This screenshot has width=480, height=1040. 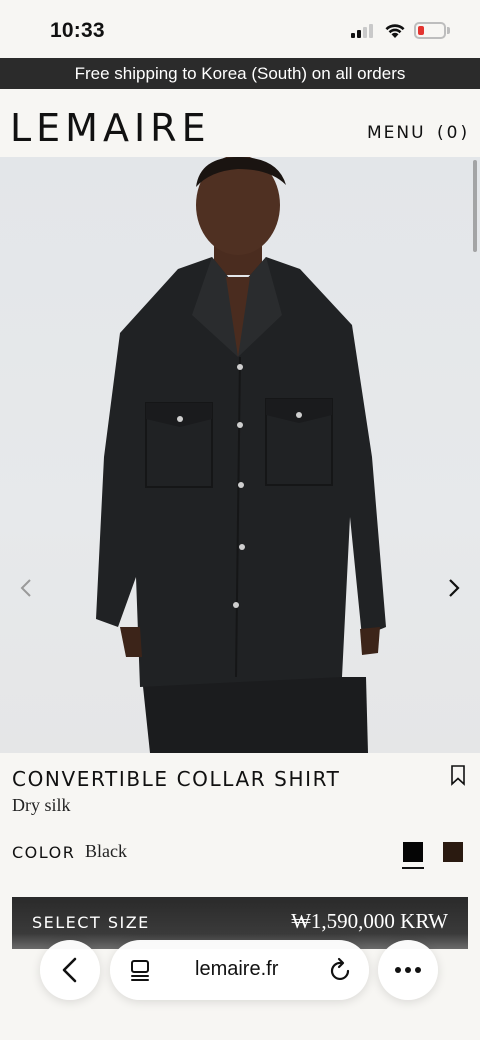 I want to click on address-bar: lemaire.fr, so click(x=239, y=970).